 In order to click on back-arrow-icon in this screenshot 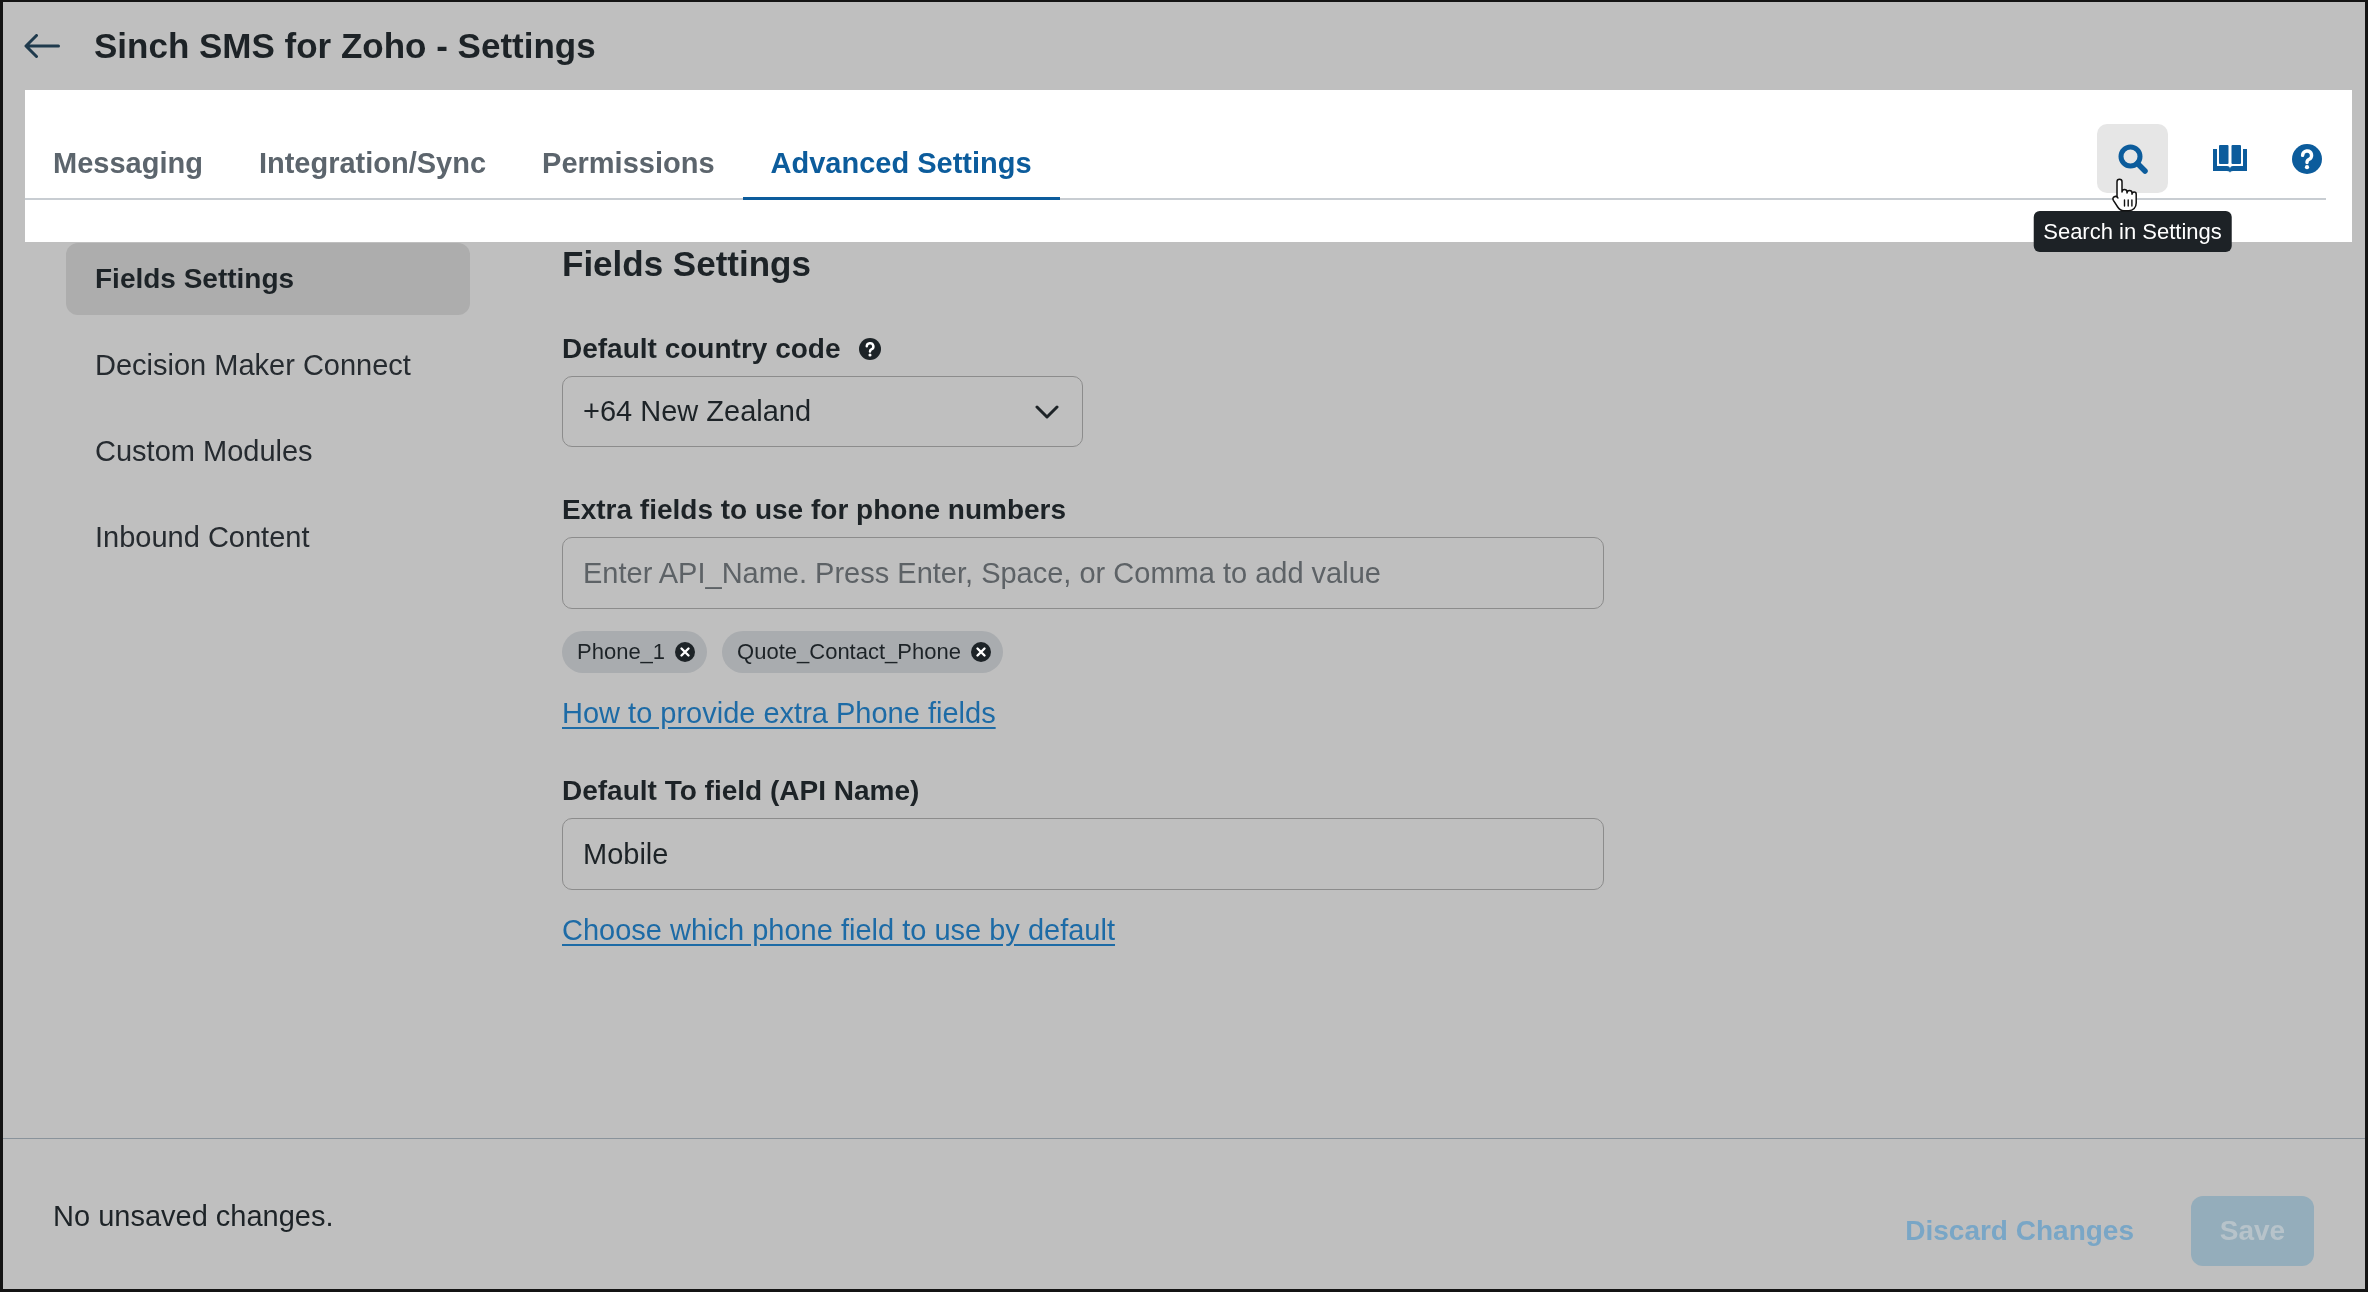, I will do `click(42, 46)`.